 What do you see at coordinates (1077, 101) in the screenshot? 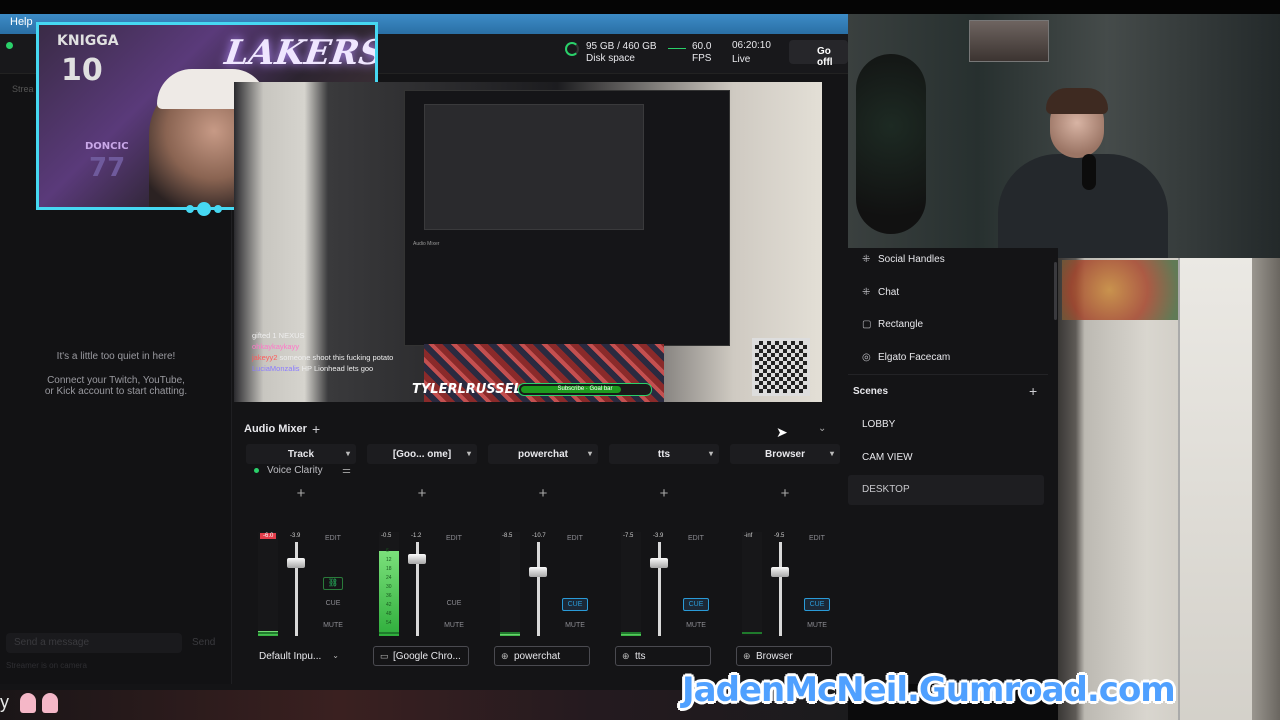
I see `guest-hair` at bounding box center [1077, 101].